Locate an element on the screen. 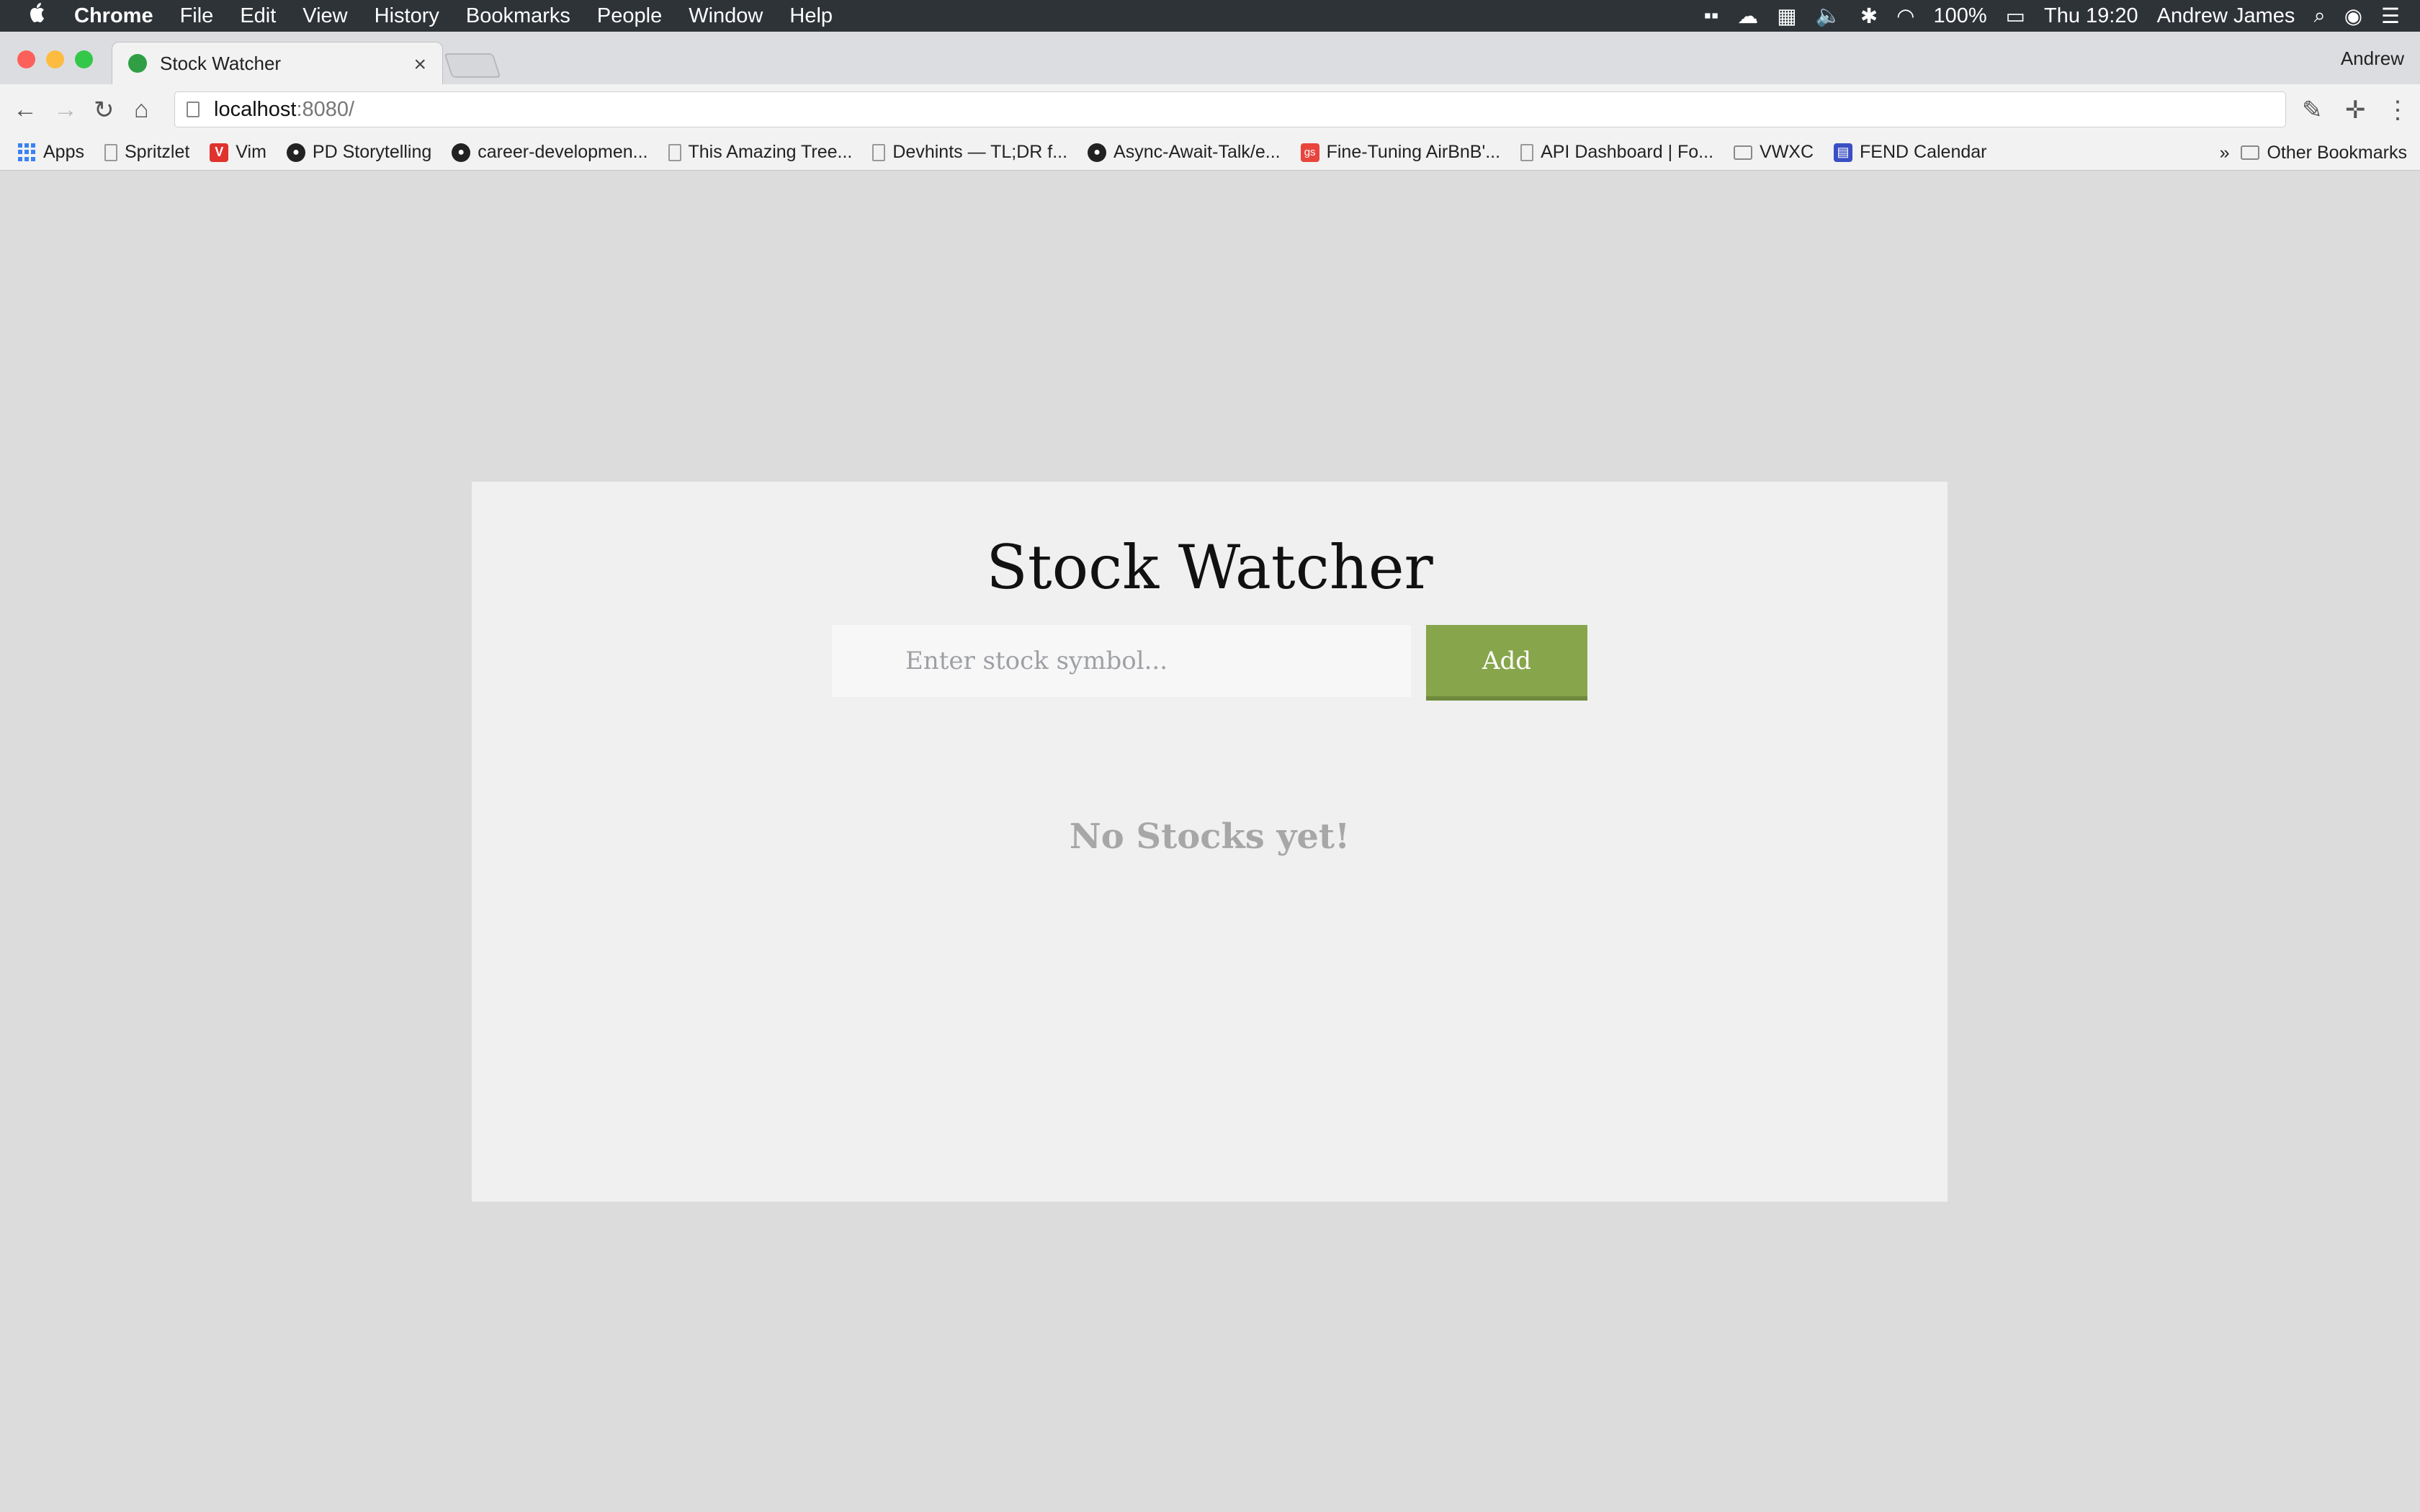  minimize-window-button is located at coordinates (55, 59).